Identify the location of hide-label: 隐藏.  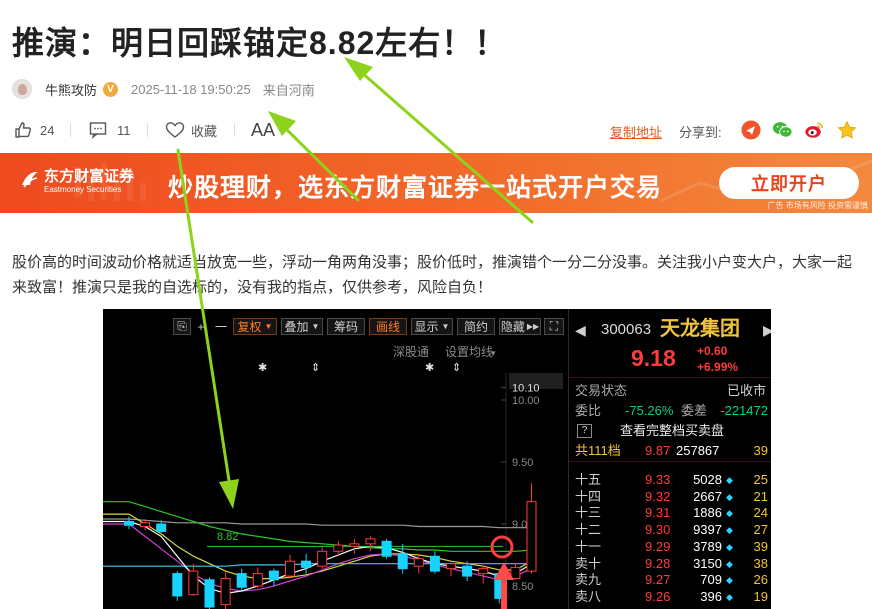
(512, 327).